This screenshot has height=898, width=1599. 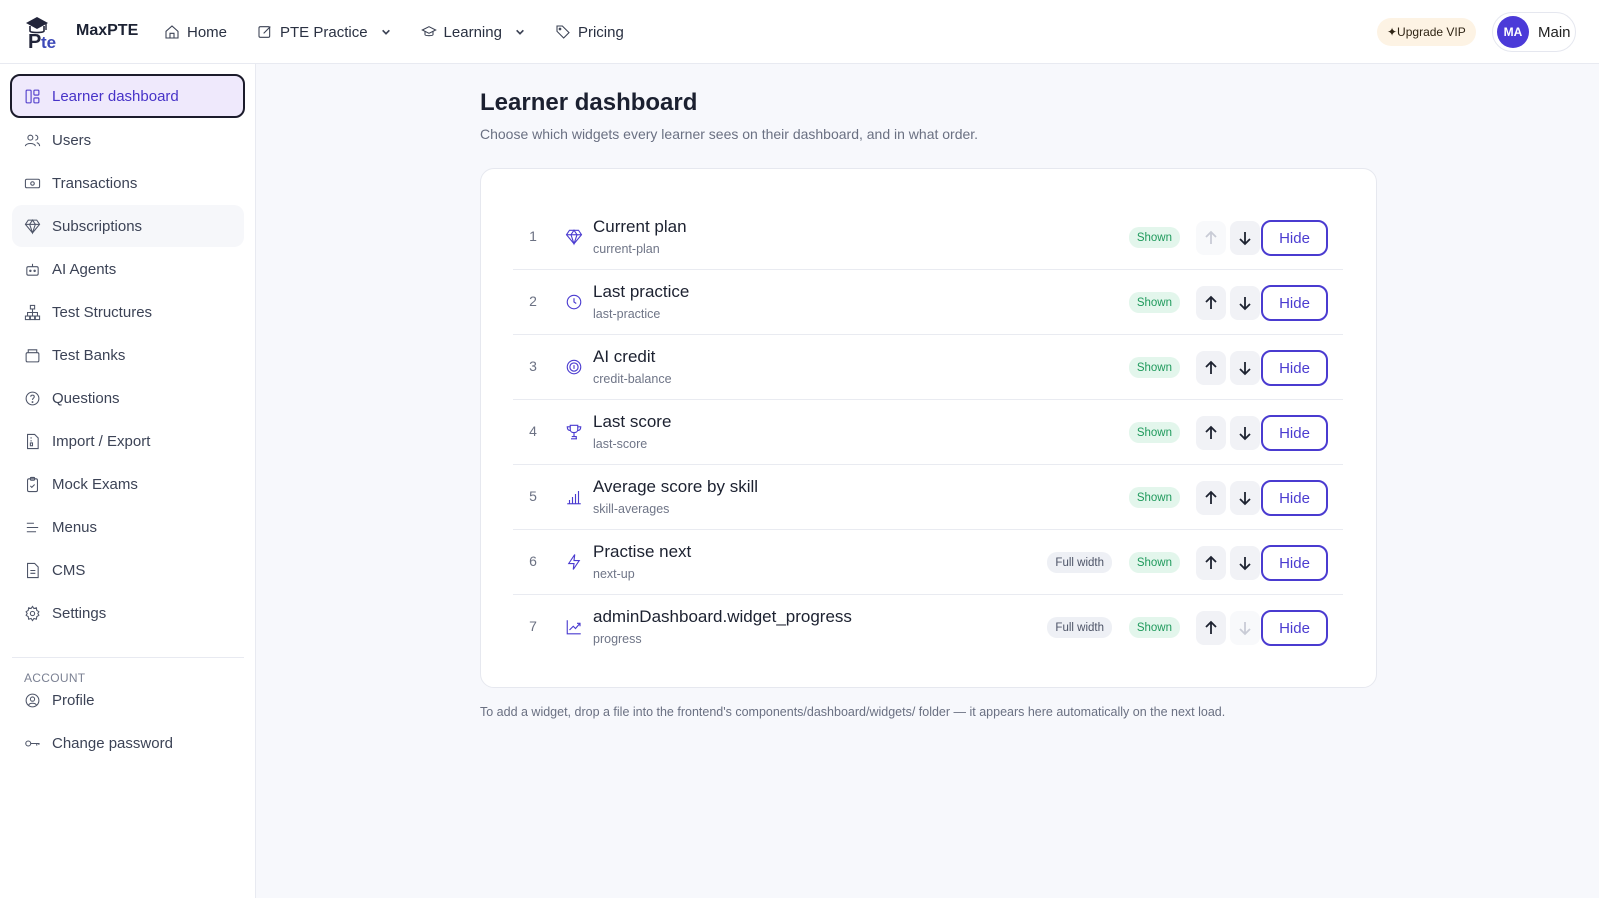 What do you see at coordinates (128, 398) in the screenshot?
I see `sidebar-item-questions: Questions` at bounding box center [128, 398].